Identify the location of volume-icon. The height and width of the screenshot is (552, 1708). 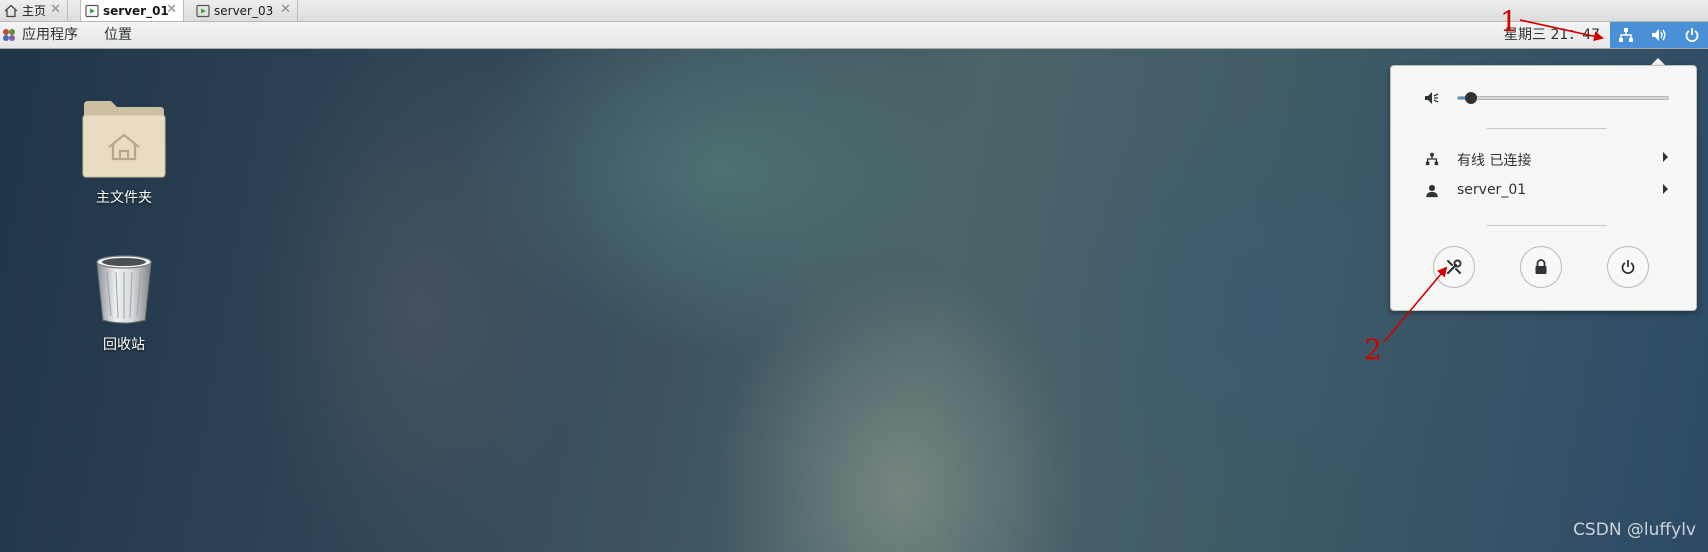
(1658, 35).